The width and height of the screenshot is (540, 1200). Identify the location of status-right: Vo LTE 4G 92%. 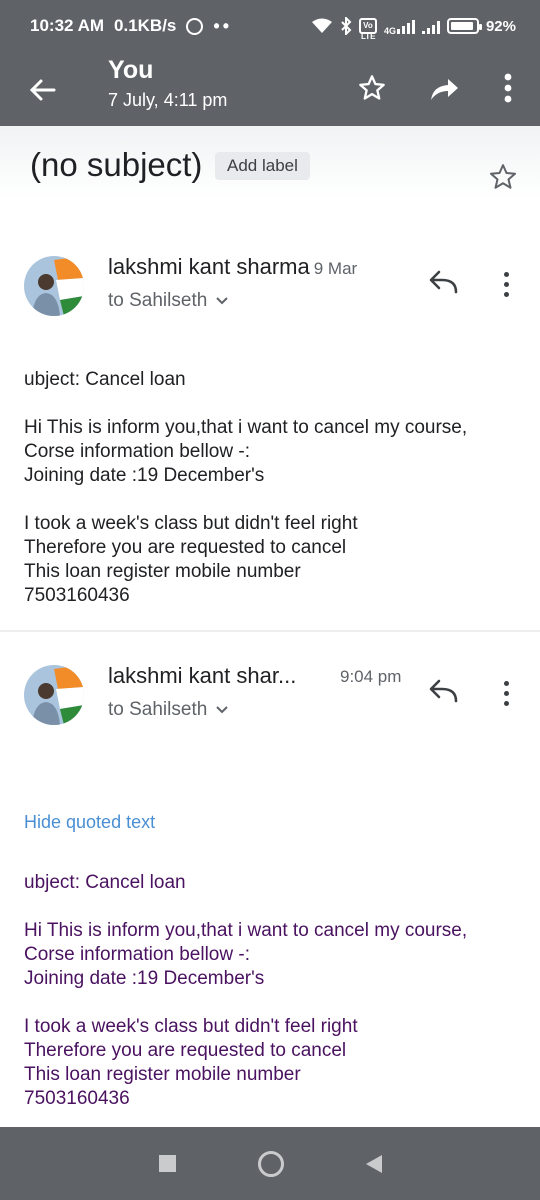
(413, 28).